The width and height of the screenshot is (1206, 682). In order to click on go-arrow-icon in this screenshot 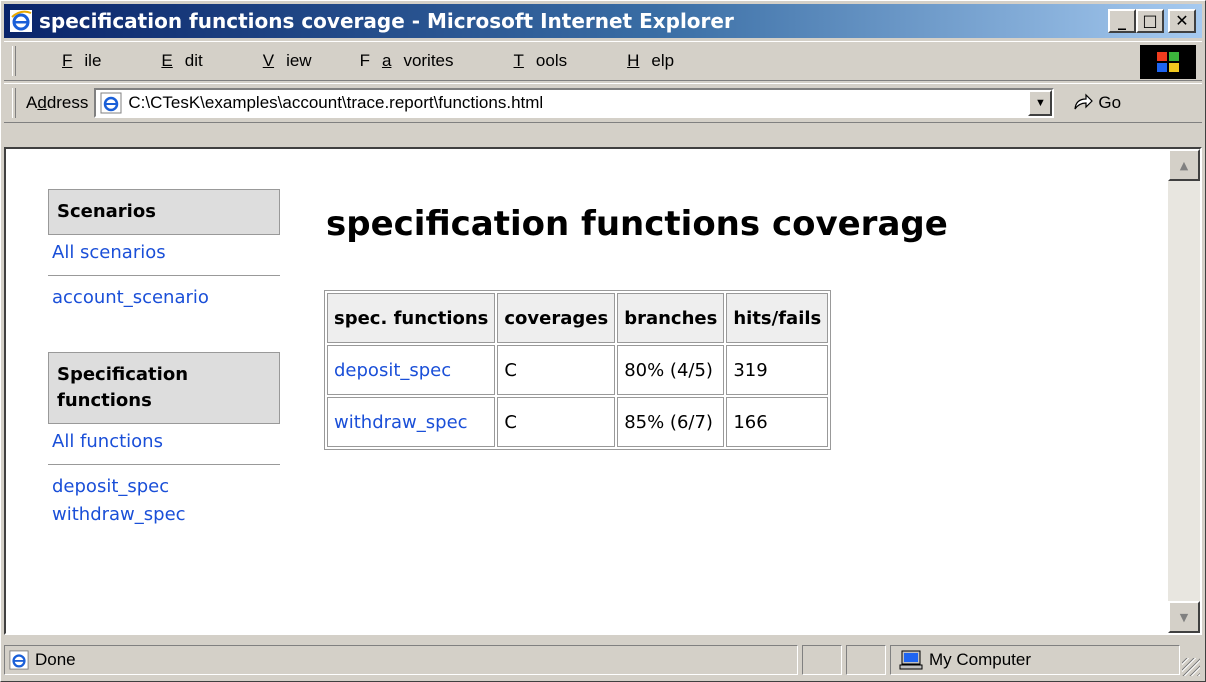, I will do `click(1084, 101)`.